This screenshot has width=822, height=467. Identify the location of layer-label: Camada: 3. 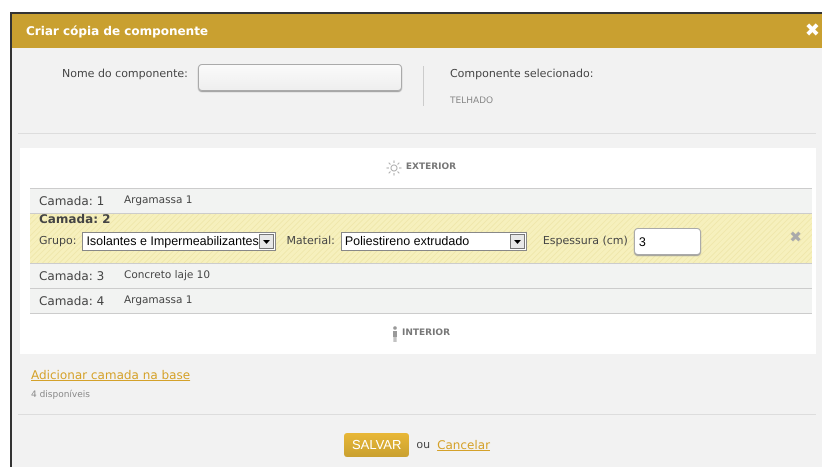
(72, 276).